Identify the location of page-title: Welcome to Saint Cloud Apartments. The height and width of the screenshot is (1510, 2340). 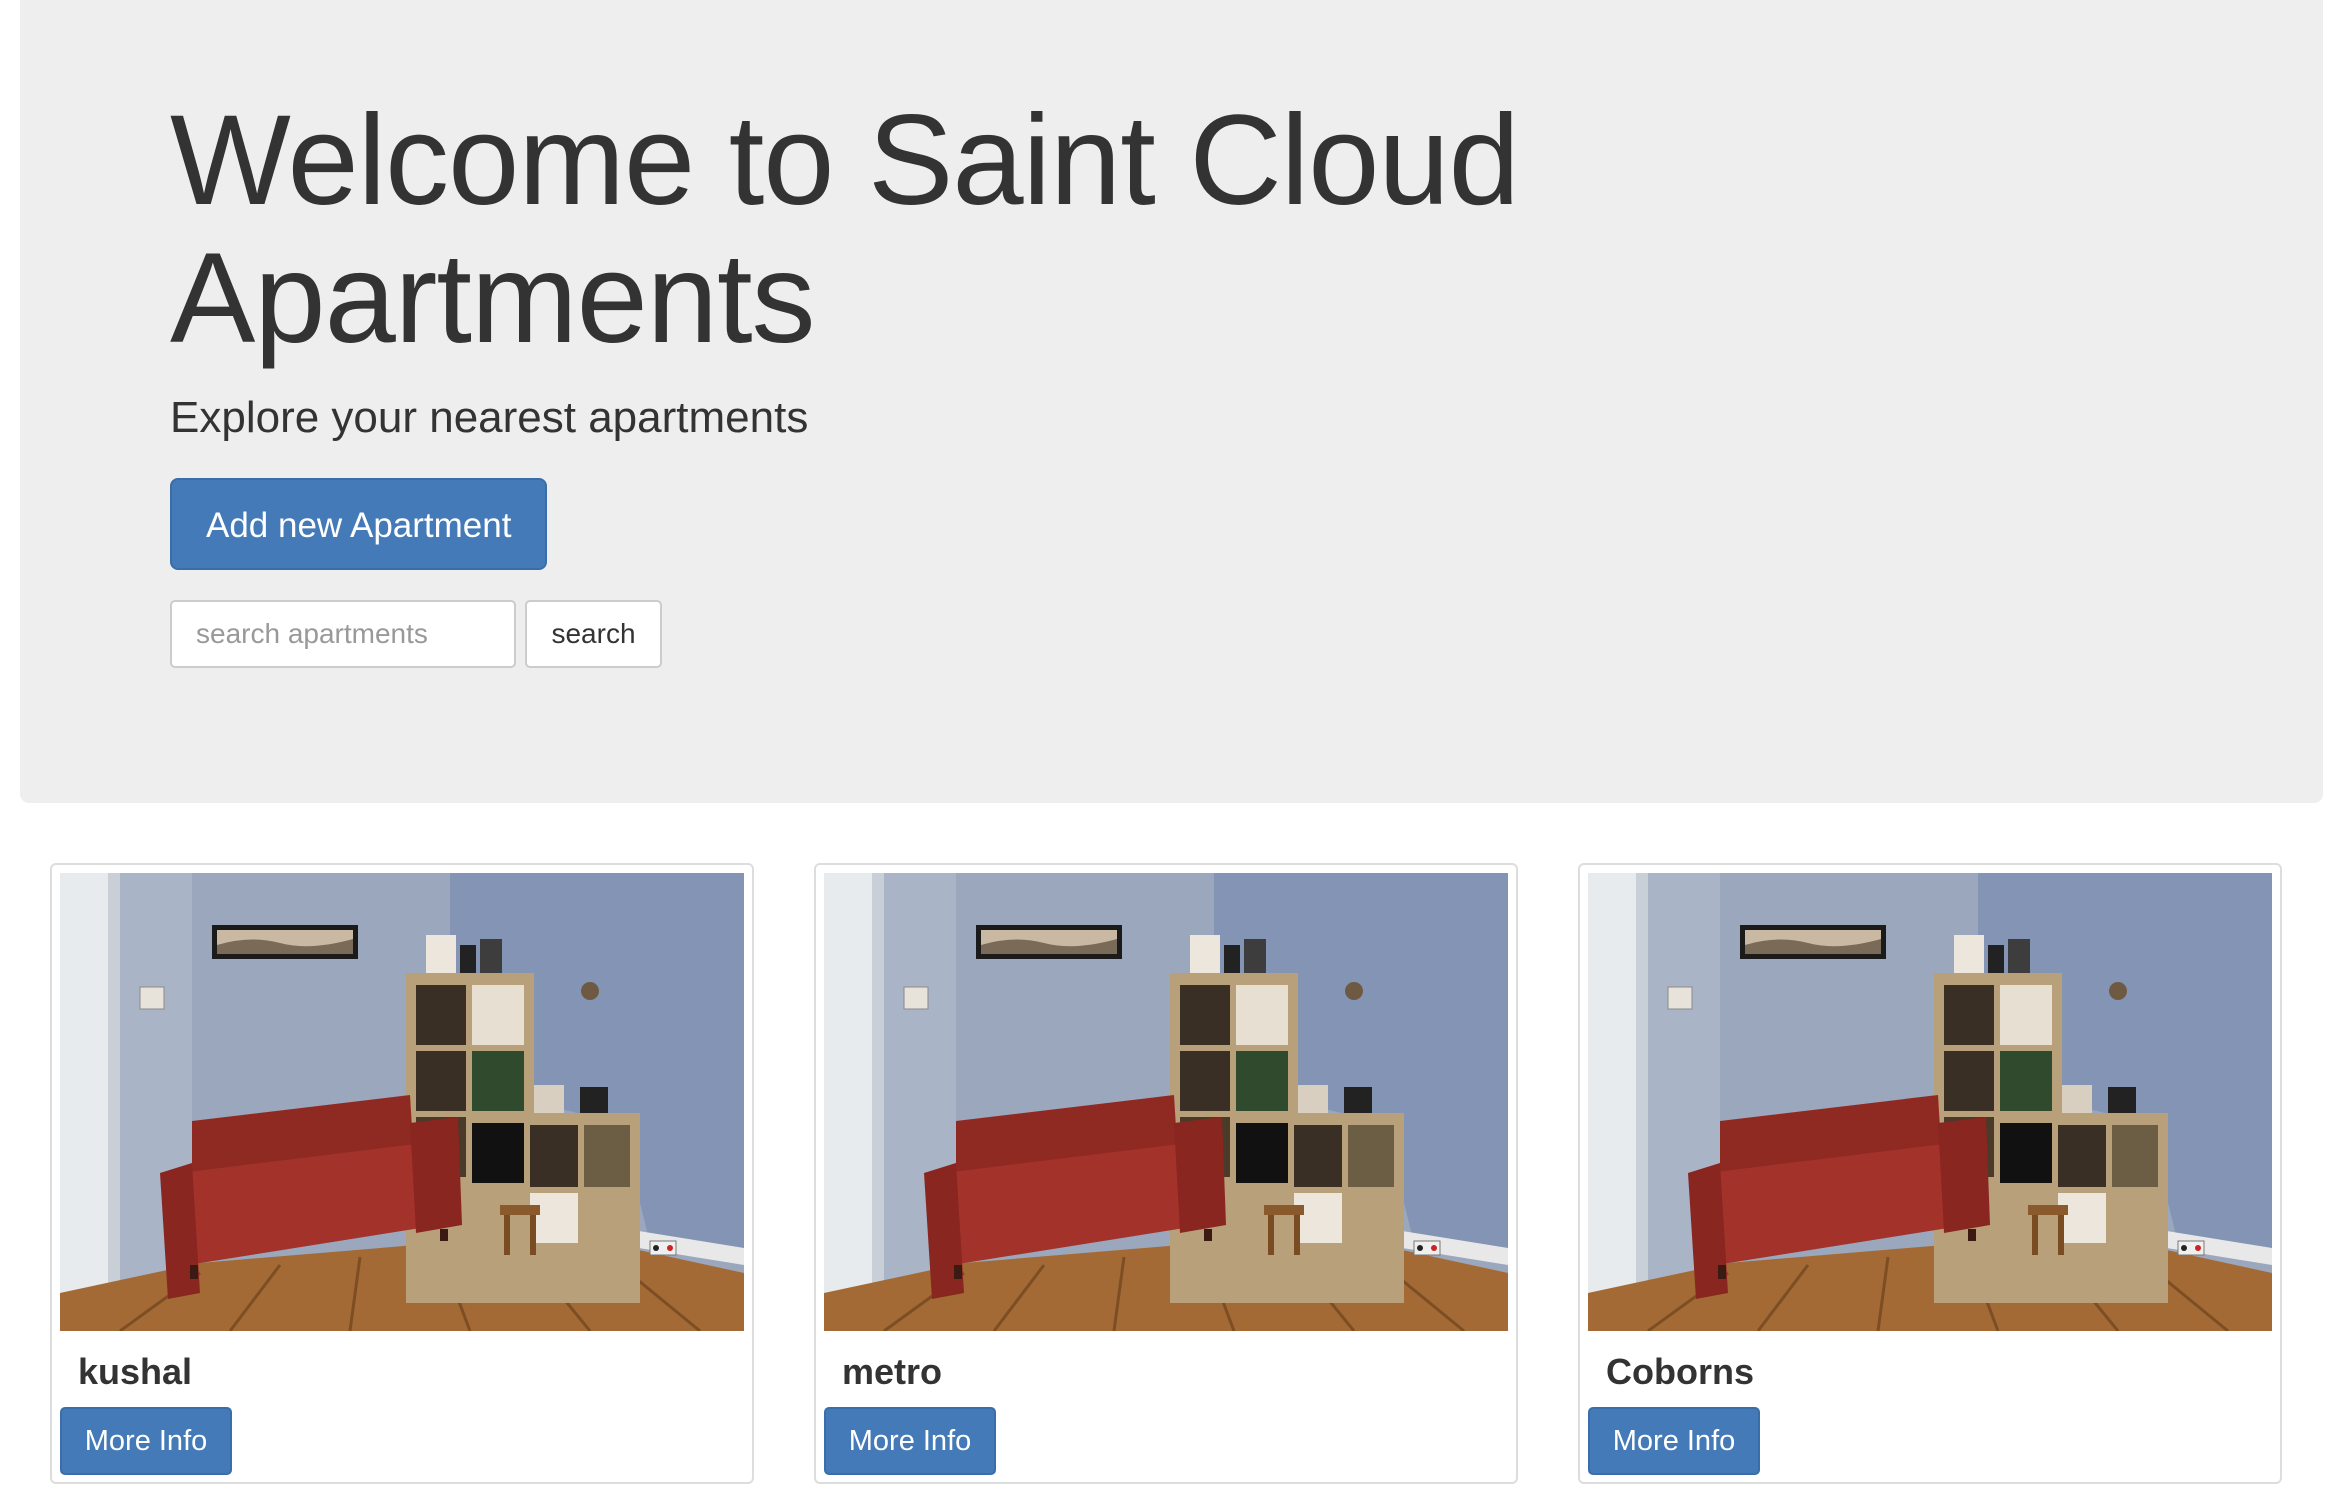
(845, 229).